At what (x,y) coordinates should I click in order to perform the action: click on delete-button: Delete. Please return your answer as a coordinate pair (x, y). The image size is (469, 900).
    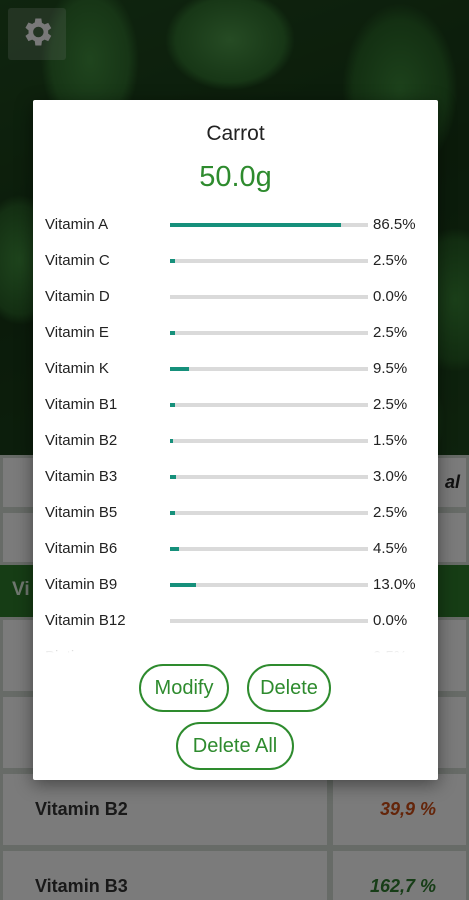
    Looking at the image, I should click on (289, 688).